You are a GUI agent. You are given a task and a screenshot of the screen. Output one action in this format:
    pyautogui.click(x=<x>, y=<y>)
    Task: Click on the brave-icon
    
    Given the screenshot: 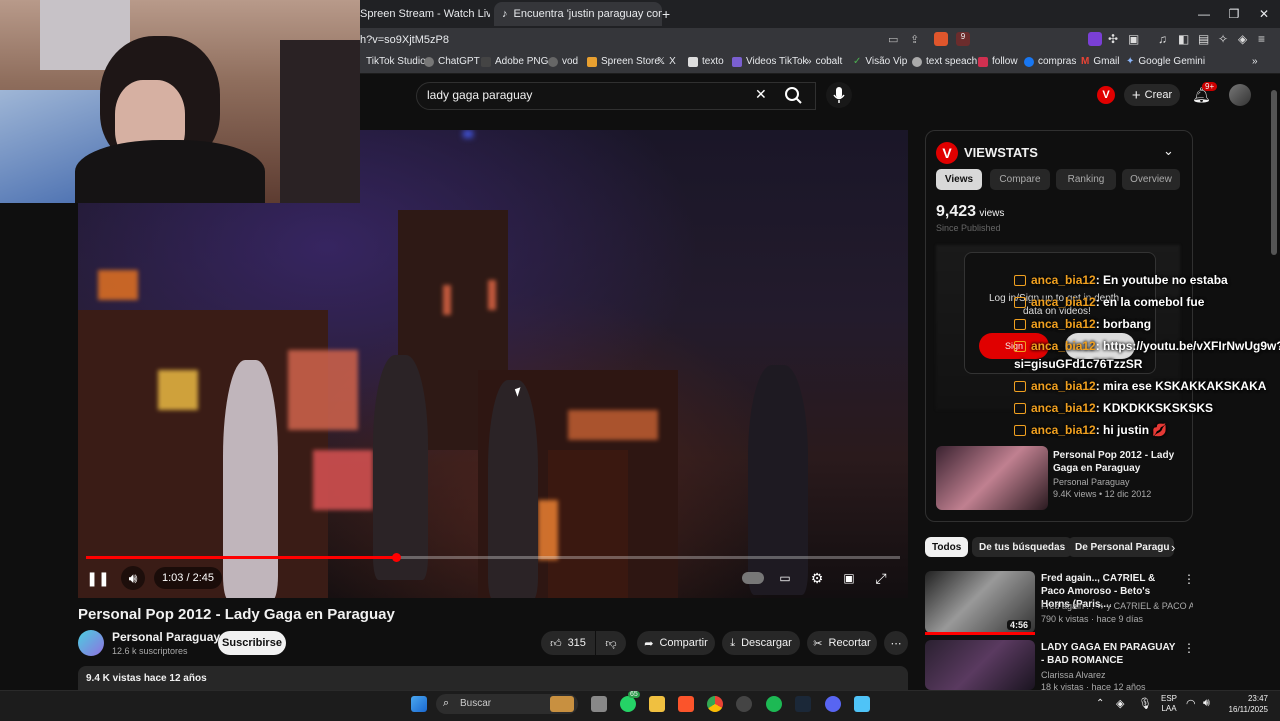 What is the action you would take?
    pyautogui.click(x=686, y=704)
    